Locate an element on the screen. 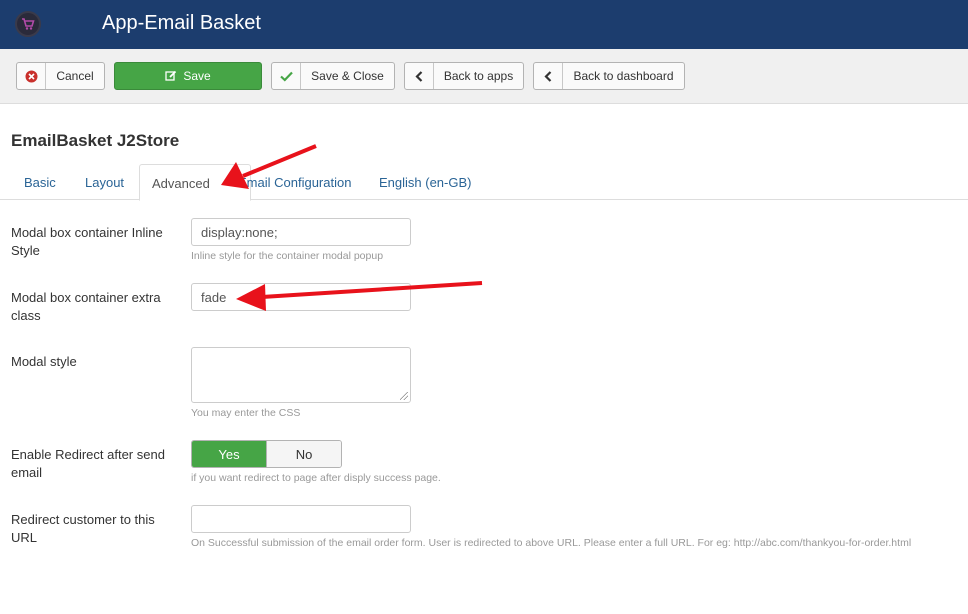  tab-basic: Basic is located at coordinates (40, 182).